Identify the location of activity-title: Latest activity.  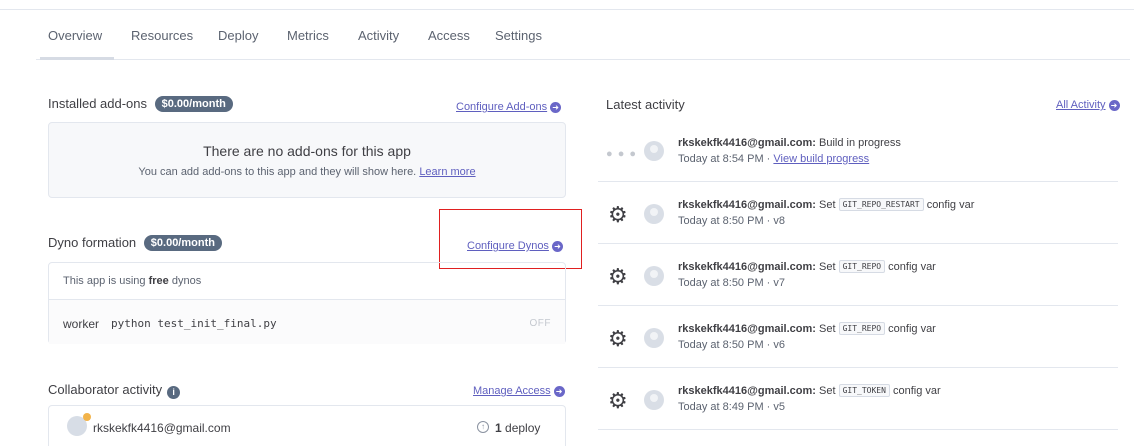
(645, 104).